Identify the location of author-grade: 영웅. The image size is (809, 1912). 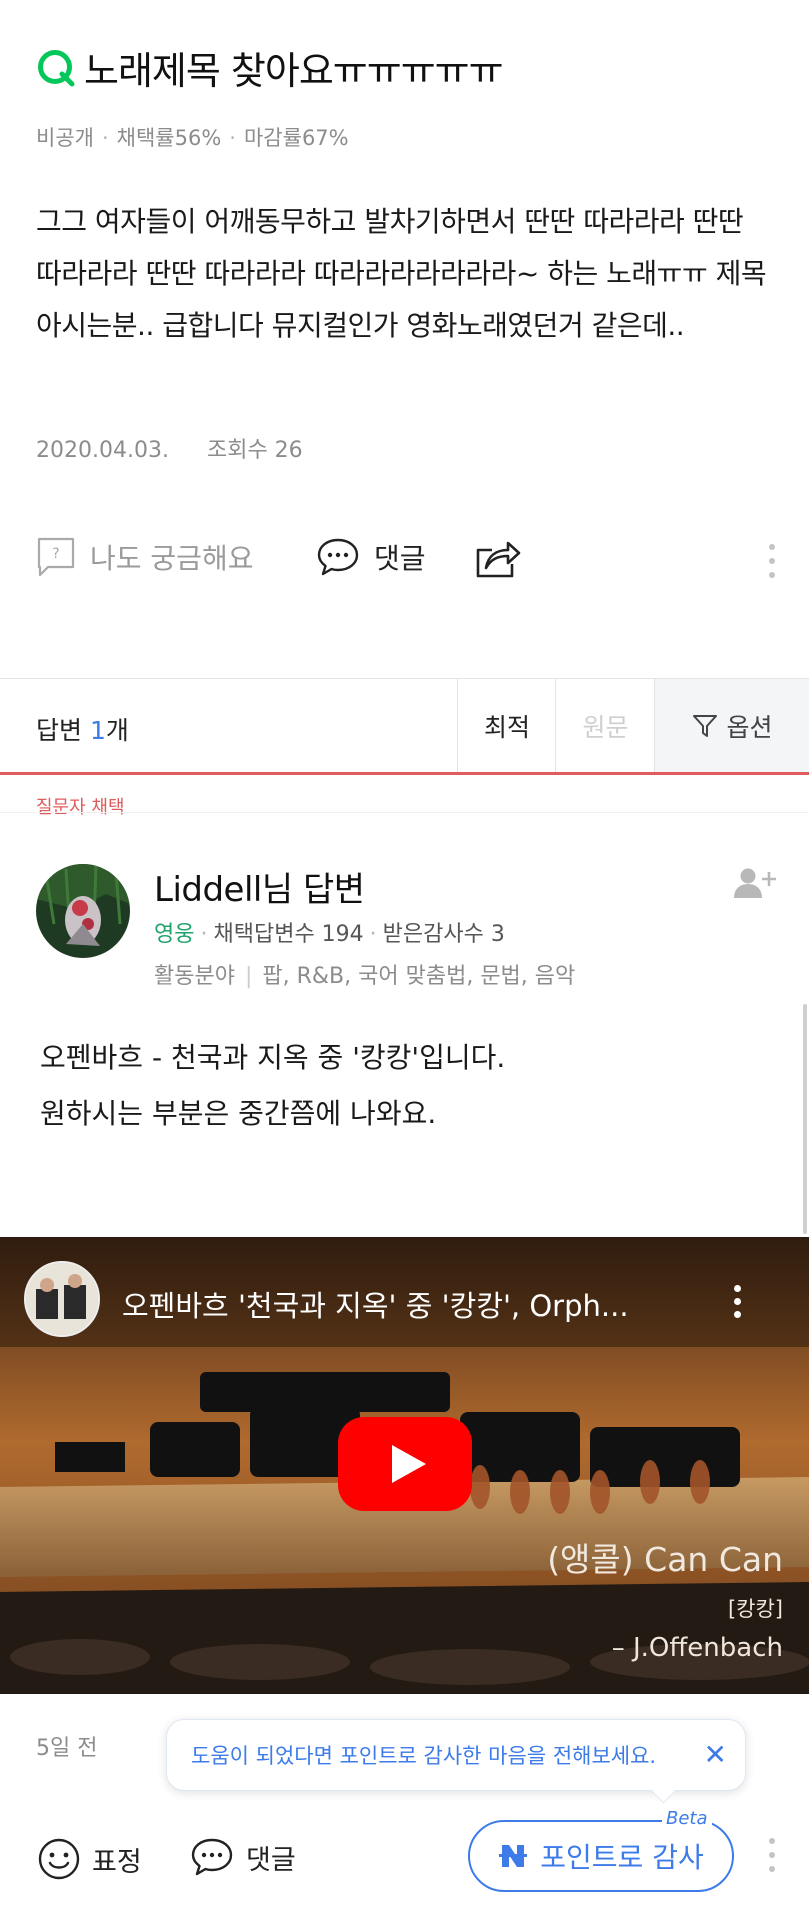
(174, 934).